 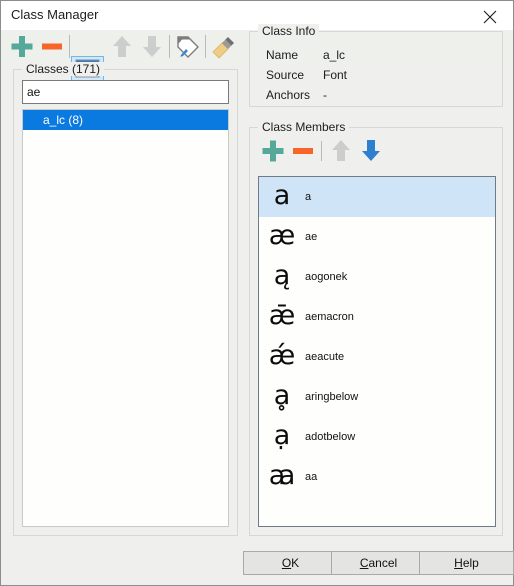 What do you see at coordinates (377, 317) in the screenshot?
I see `member-row: ǣ aemacron` at bounding box center [377, 317].